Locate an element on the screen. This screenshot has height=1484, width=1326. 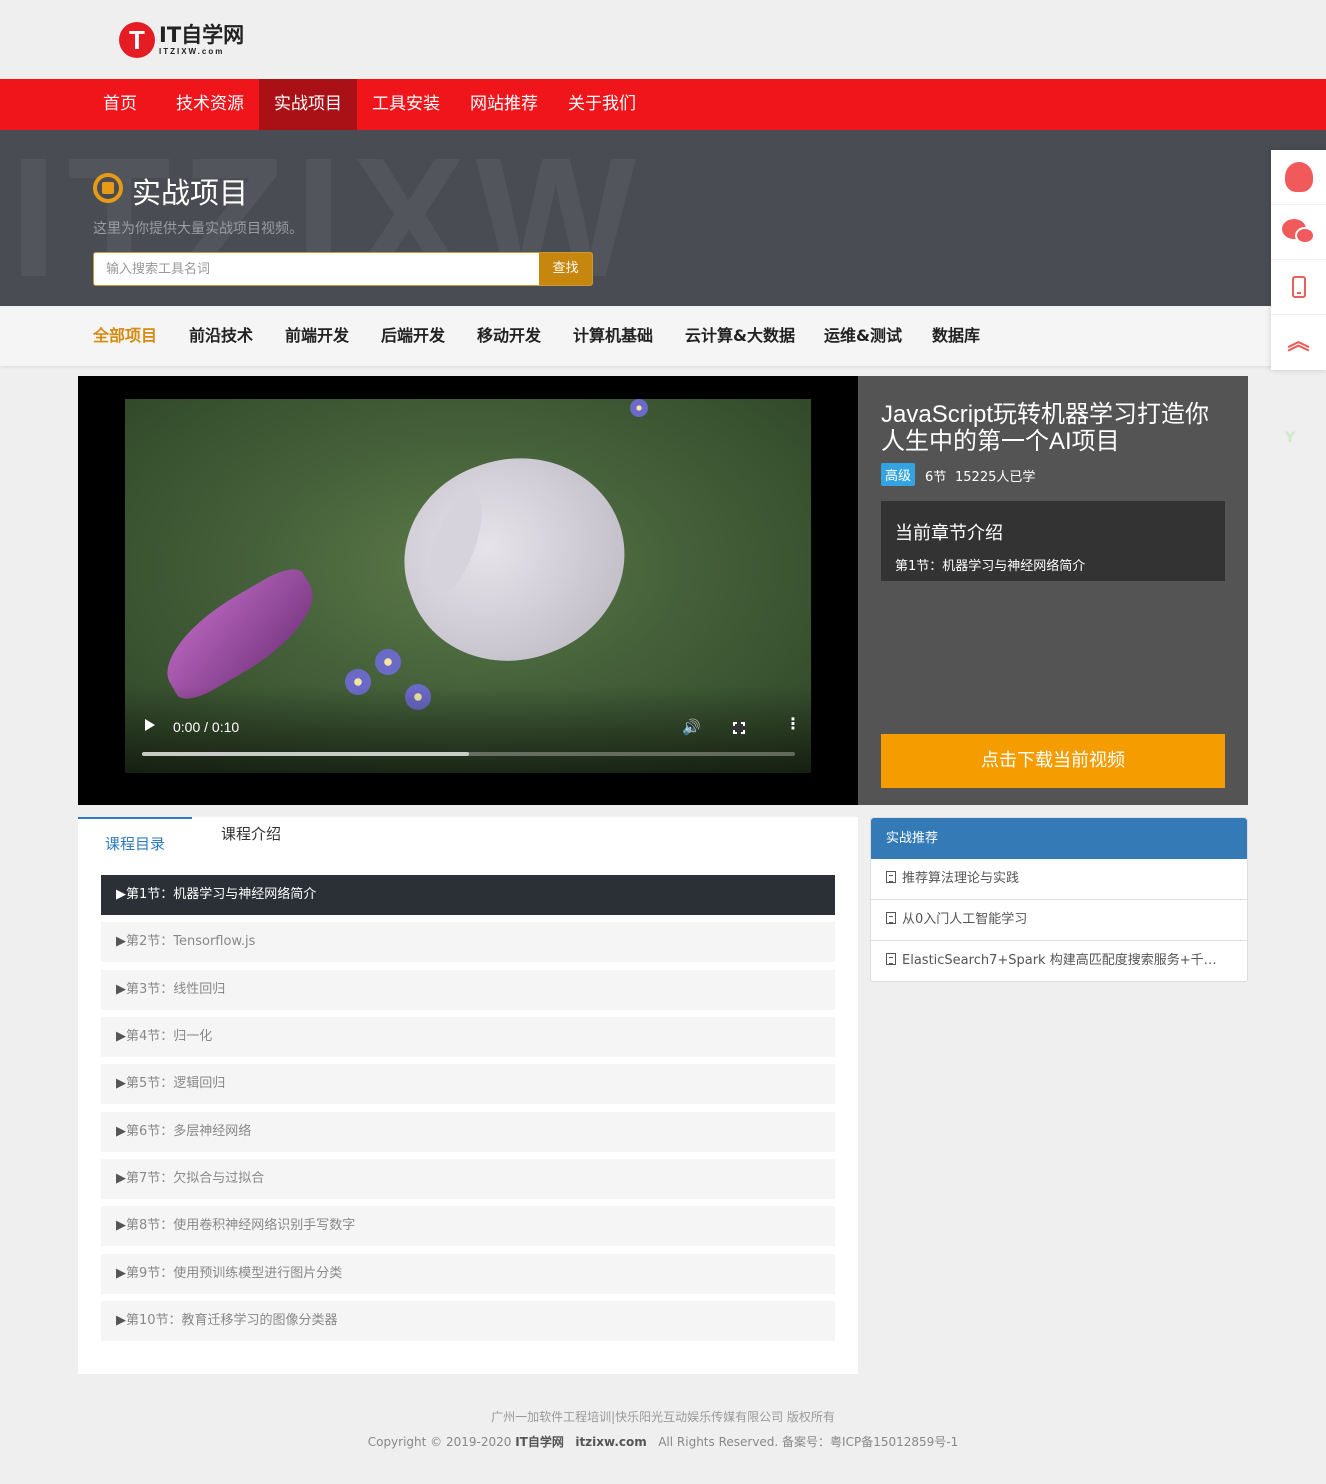
lesson-count: 6节 is located at coordinates (936, 477).